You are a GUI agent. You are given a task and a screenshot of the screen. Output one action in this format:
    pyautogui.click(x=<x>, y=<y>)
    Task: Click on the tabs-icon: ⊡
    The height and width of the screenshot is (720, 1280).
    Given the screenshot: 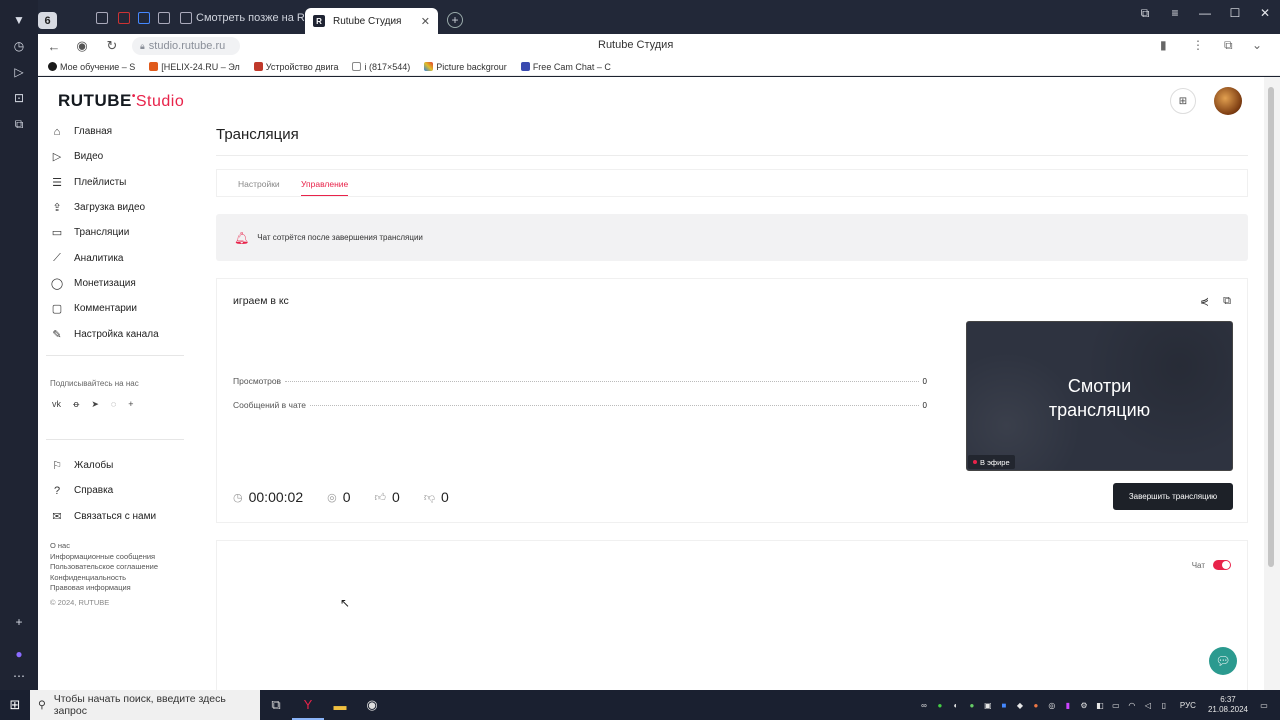 What is the action you would take?
    pyautogui.click(x=19, y=98)
    